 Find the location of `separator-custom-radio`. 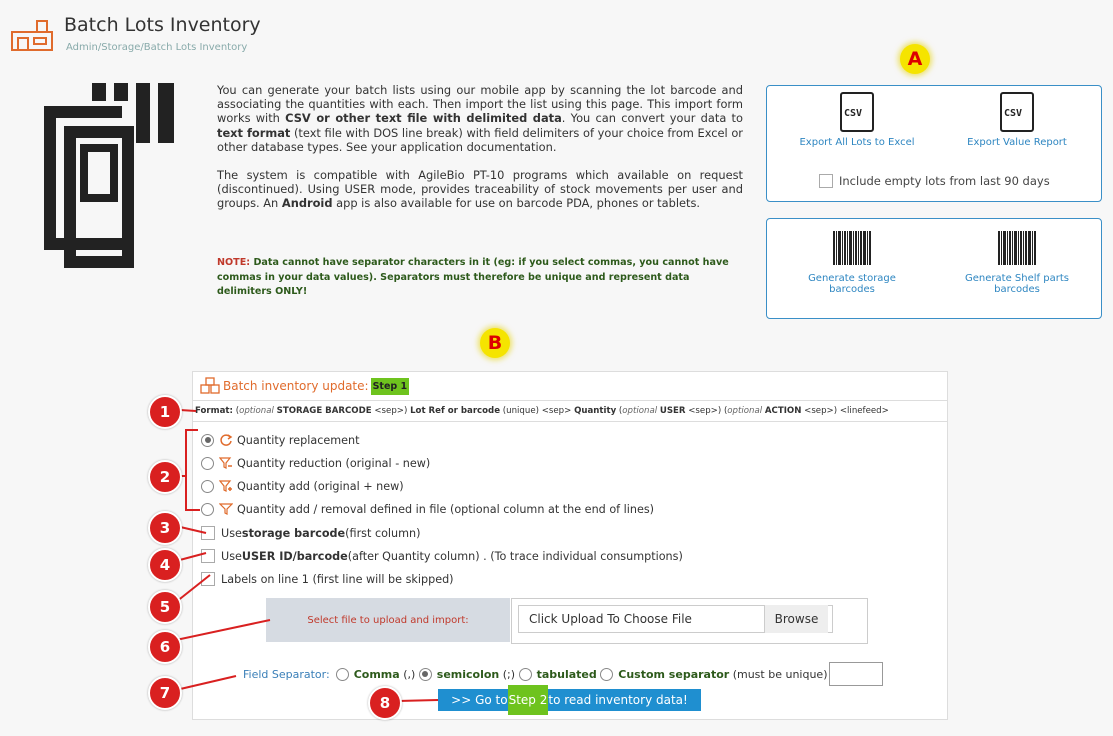

separator-custom-radio is located at coordinates (607, 674).